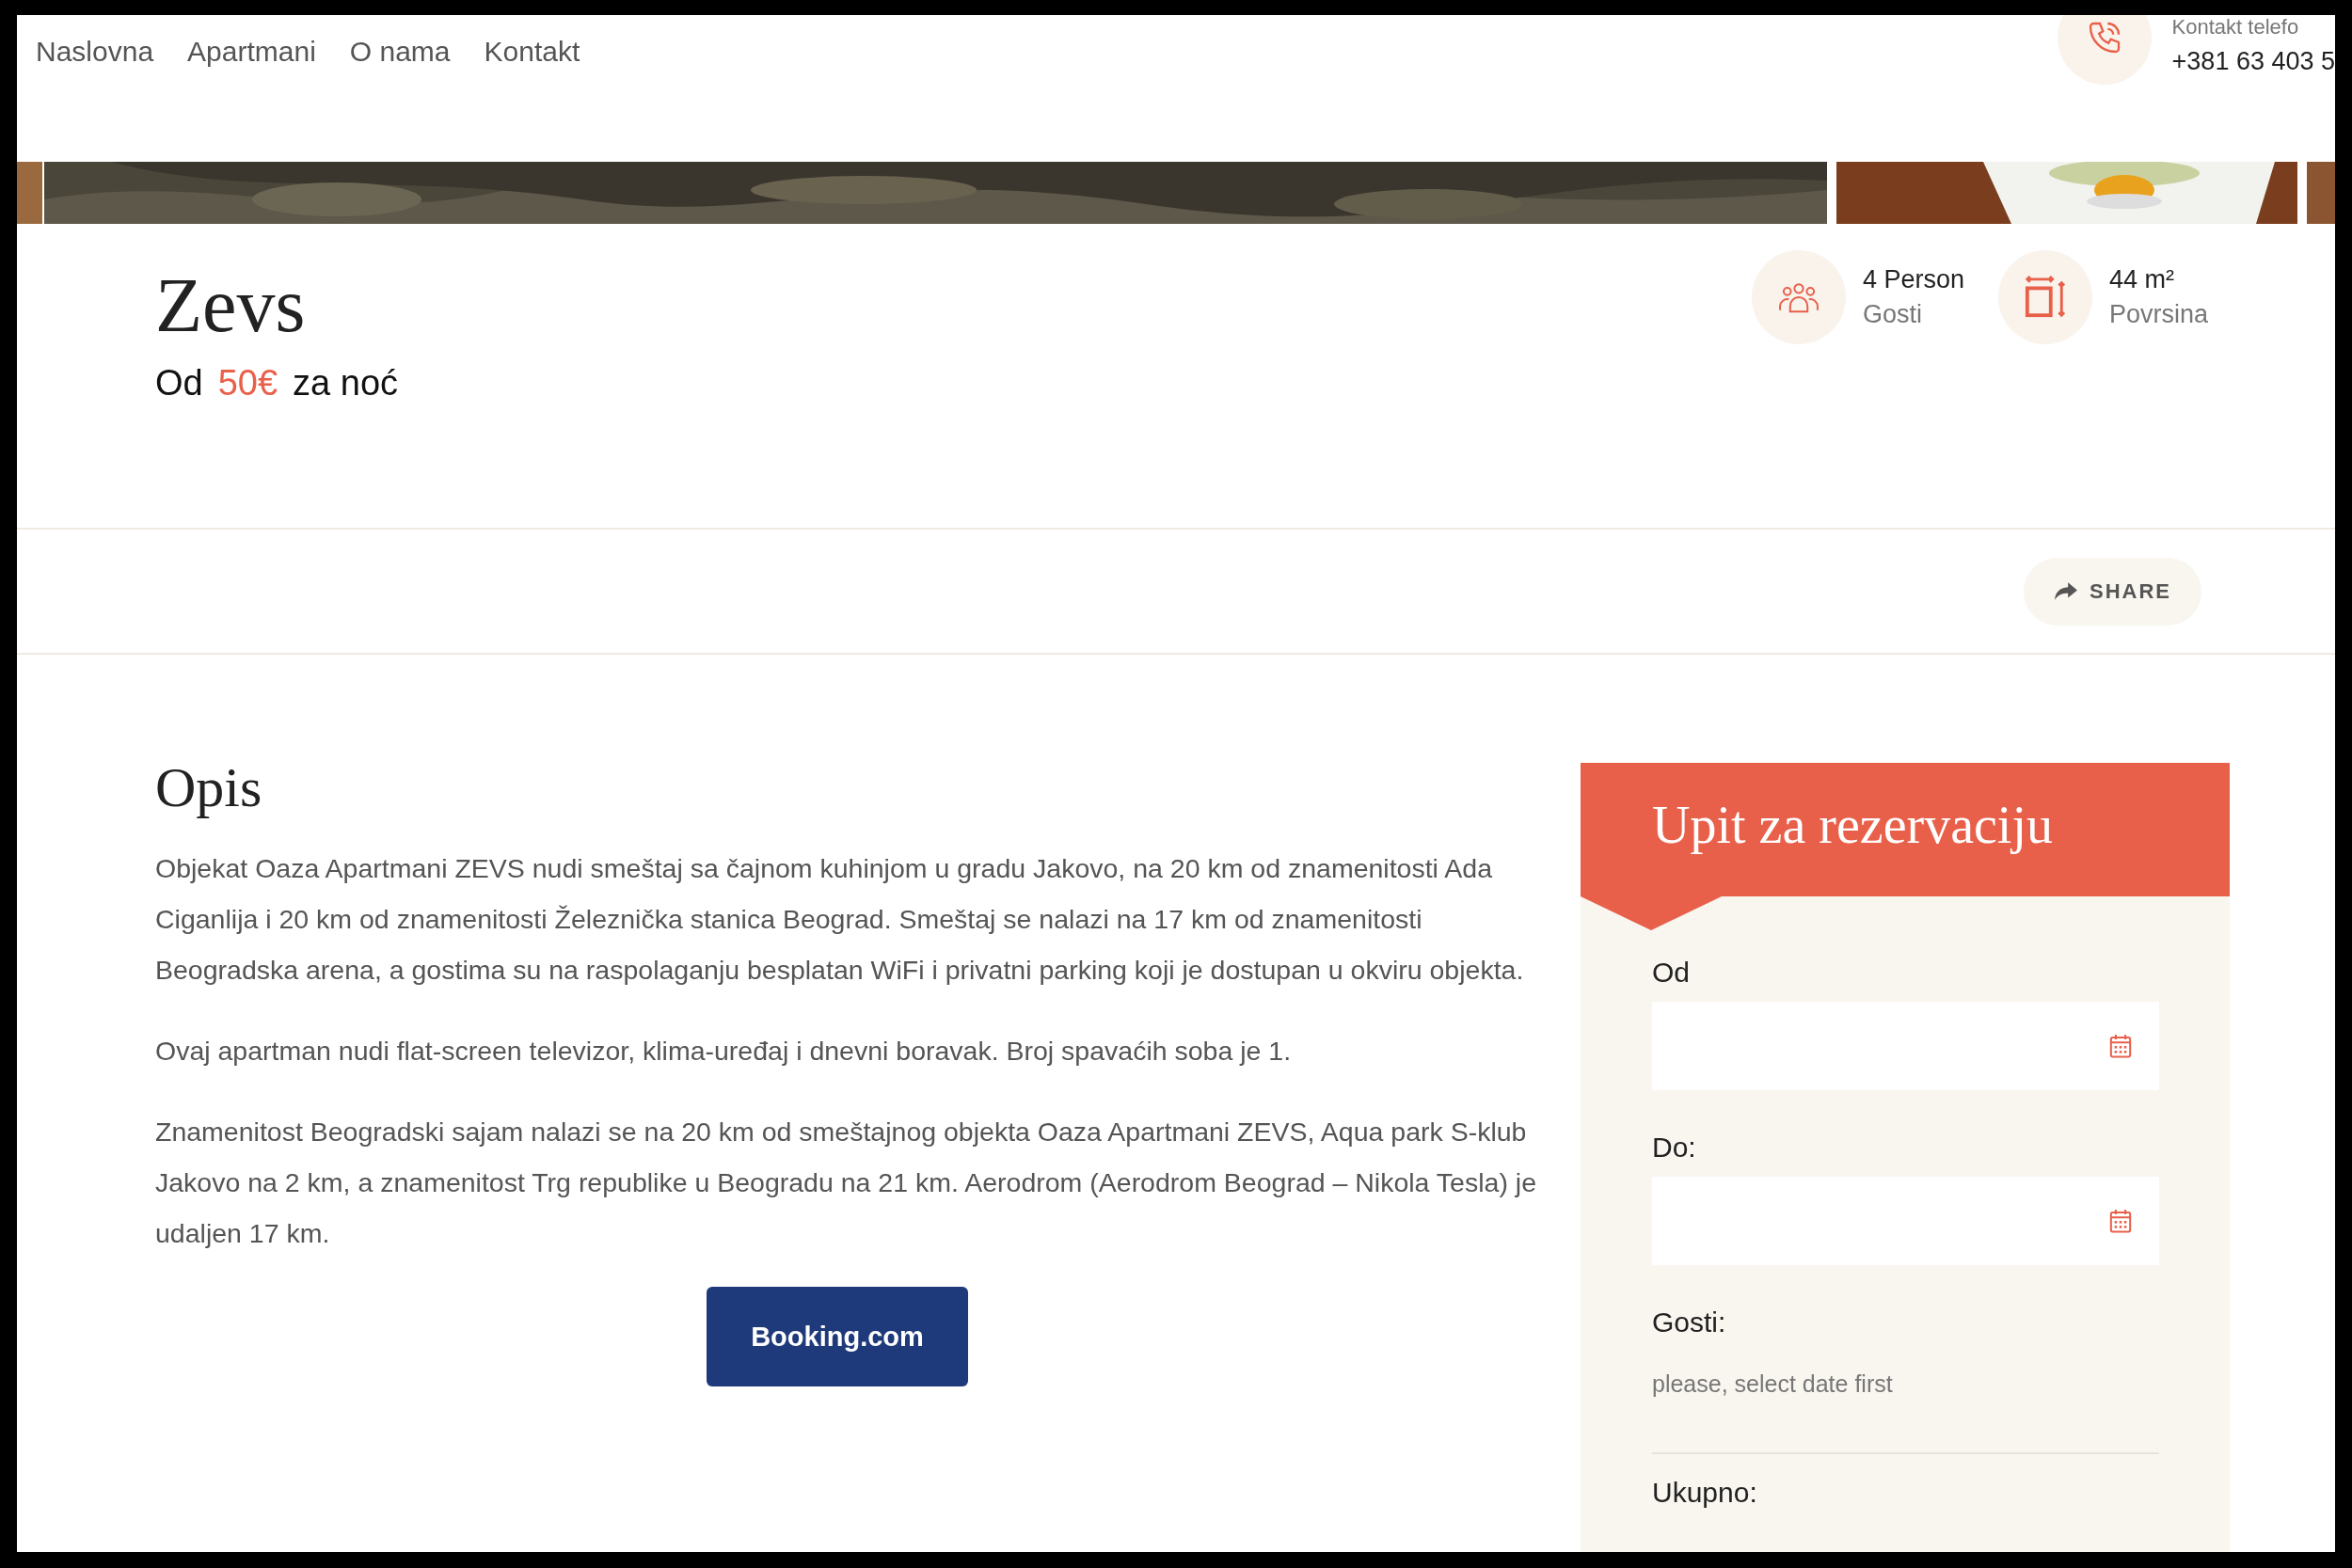 The height and width of the screenshot is (1568, 2352). I want to click on field-label: Do:, so click(1674, 1148).